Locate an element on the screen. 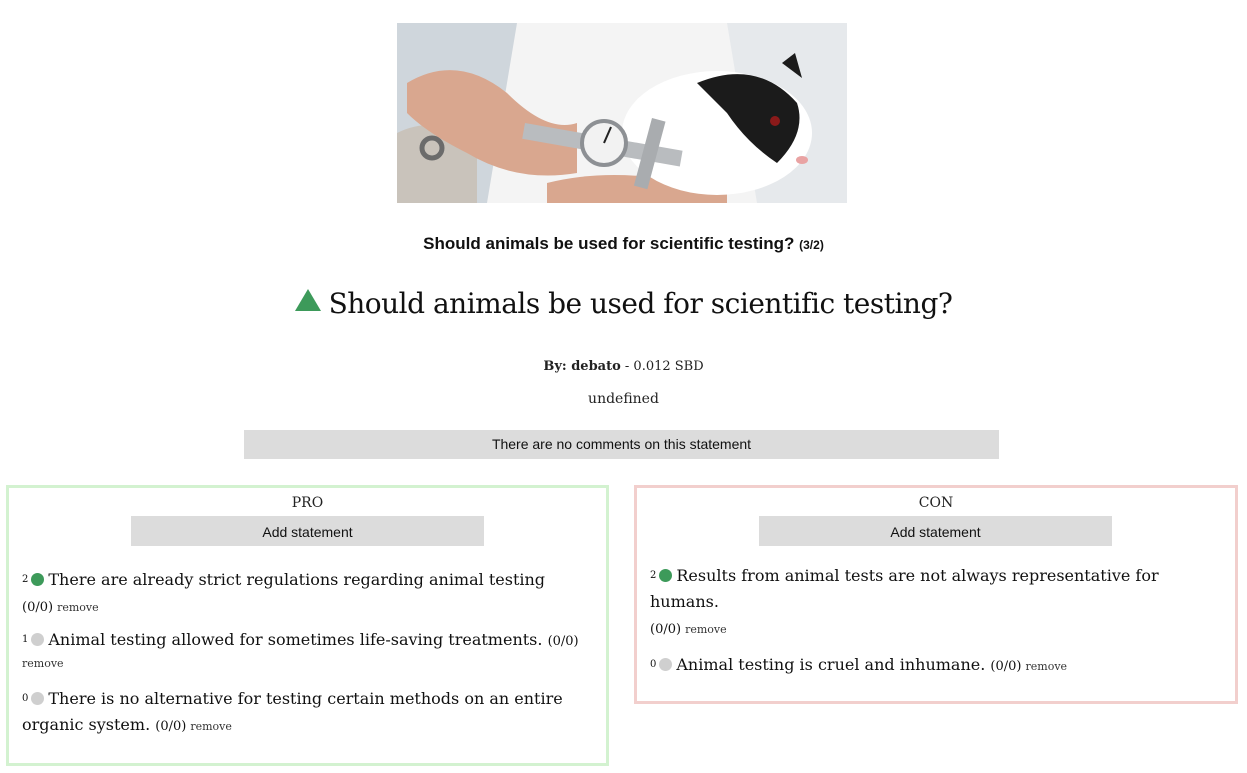 The width and height of the screenshot is (1247, 773). author: By: debato is located at coordinates (581, 366).